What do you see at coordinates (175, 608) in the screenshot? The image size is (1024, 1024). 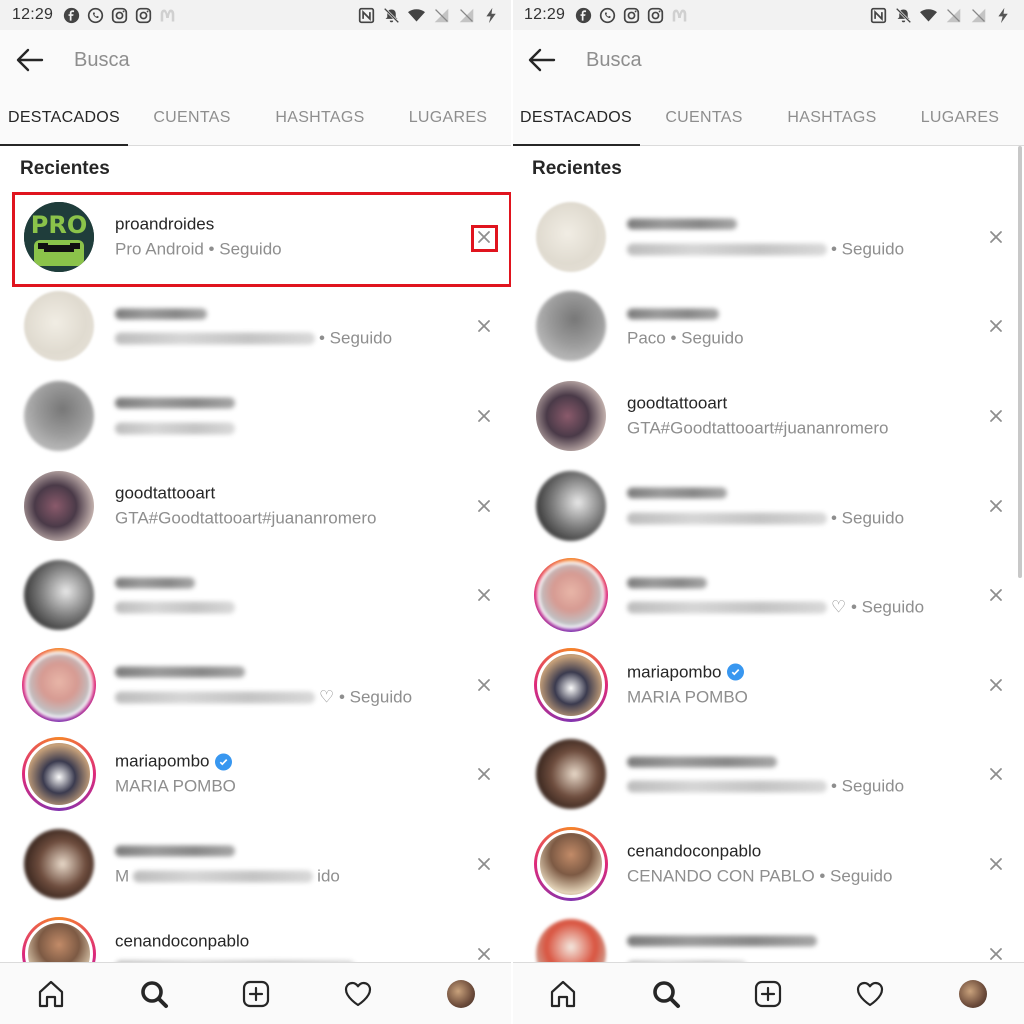 I see `subtitle` at bounding box center [175, 608].